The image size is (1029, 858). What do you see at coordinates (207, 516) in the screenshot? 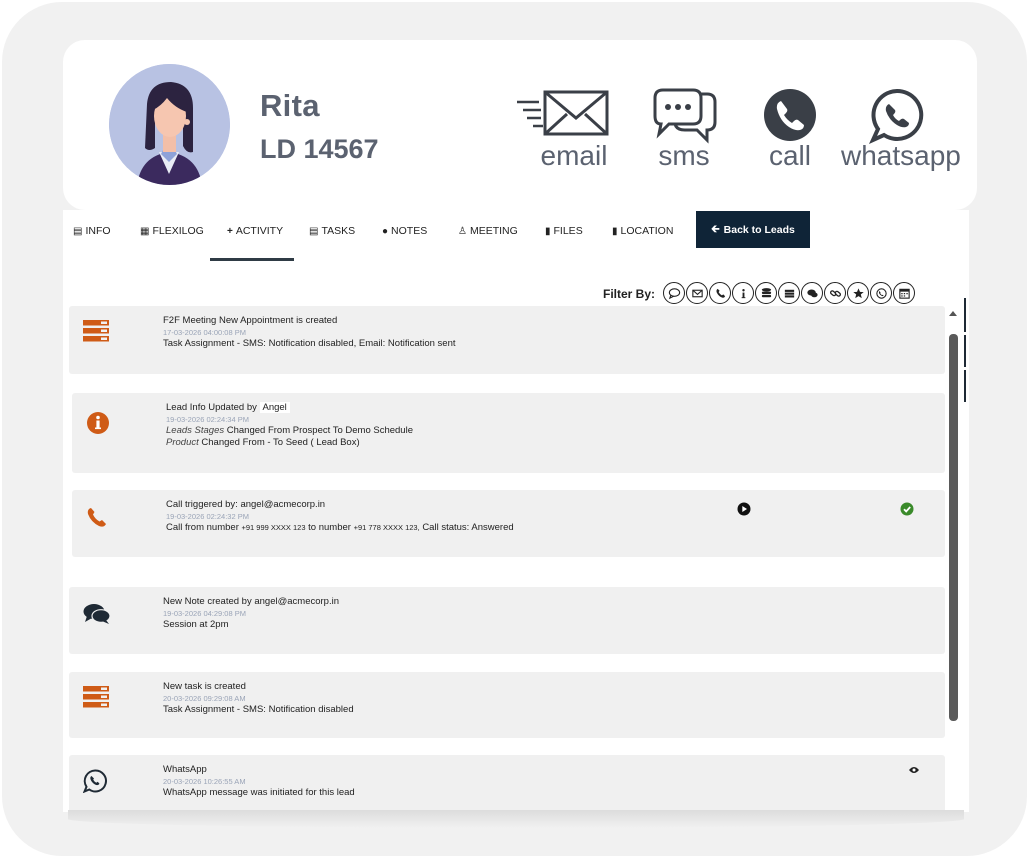
I see `activity-timestamp: 19-03-2026 02:24:32 PM` at bounding box center [207, 516].